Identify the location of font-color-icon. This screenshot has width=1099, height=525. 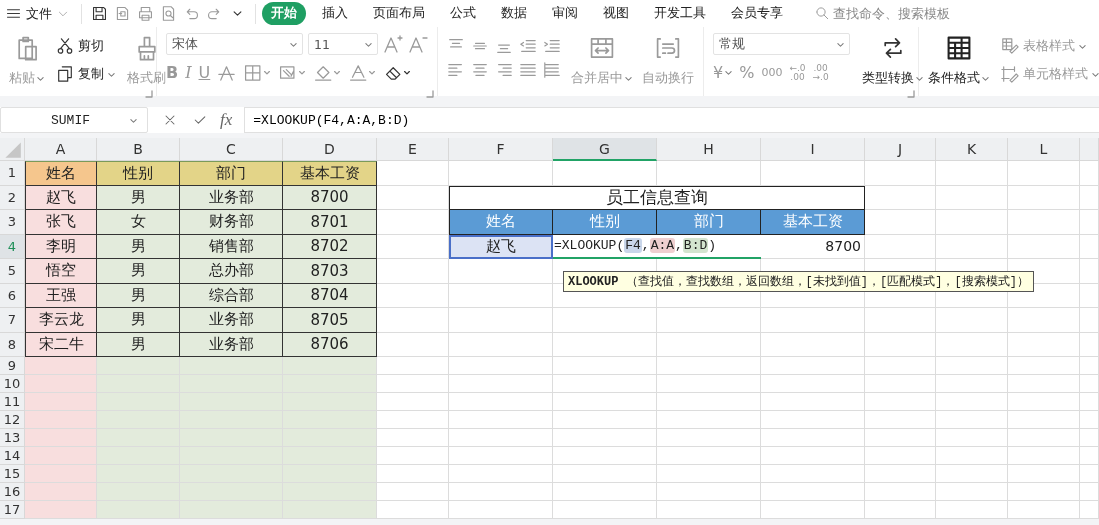
(362, 72).